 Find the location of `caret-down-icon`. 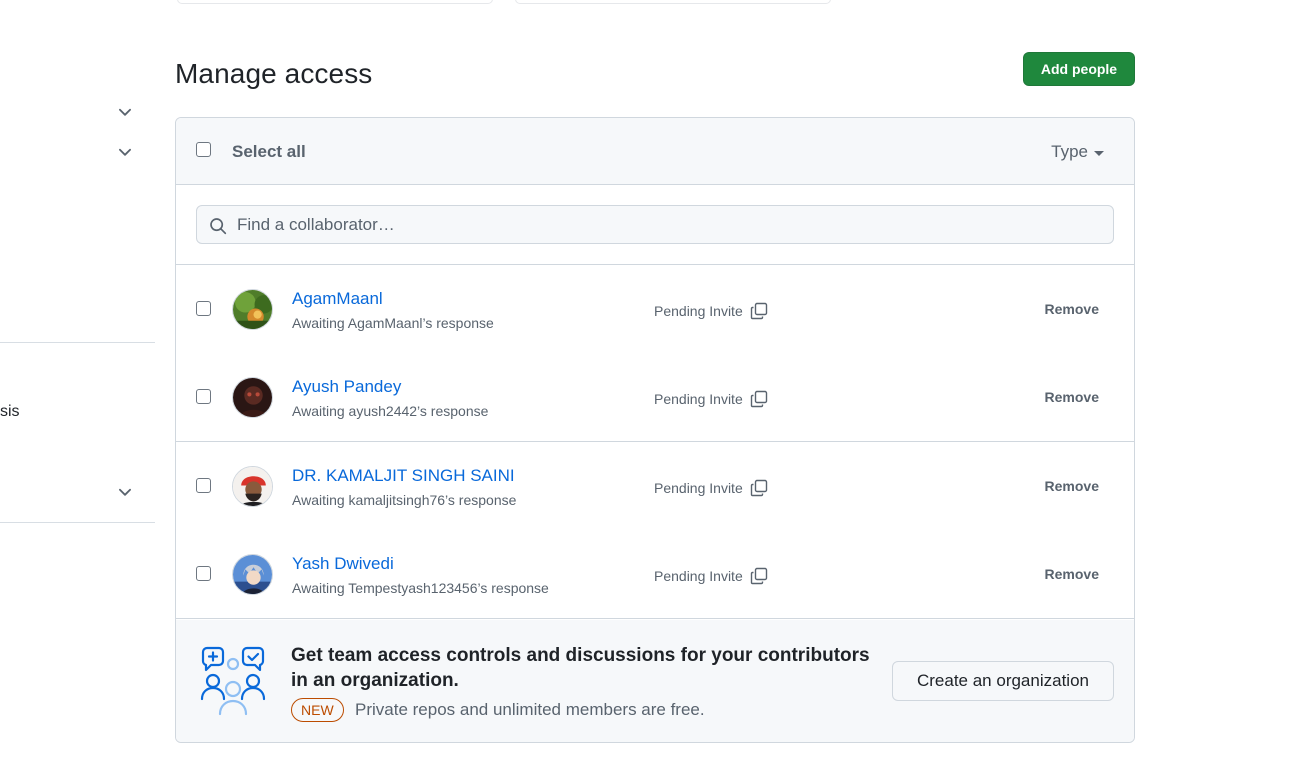

caret-down-icon is located at coordinates (1099, 153).